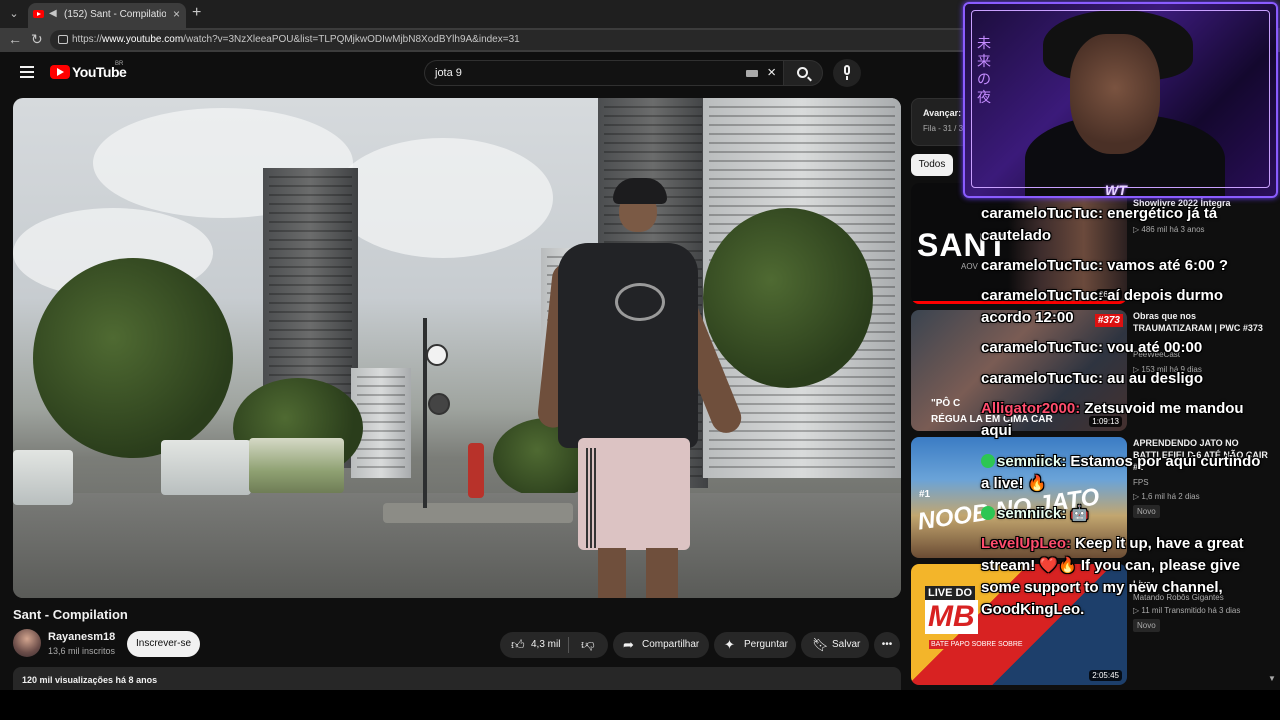 The width and height of the screenshot is (1280, 720). What do you see at coordinates (604, 73) in the screenshot?
I see `search-input: jota 9 ×` at bounding box center [604, 73].